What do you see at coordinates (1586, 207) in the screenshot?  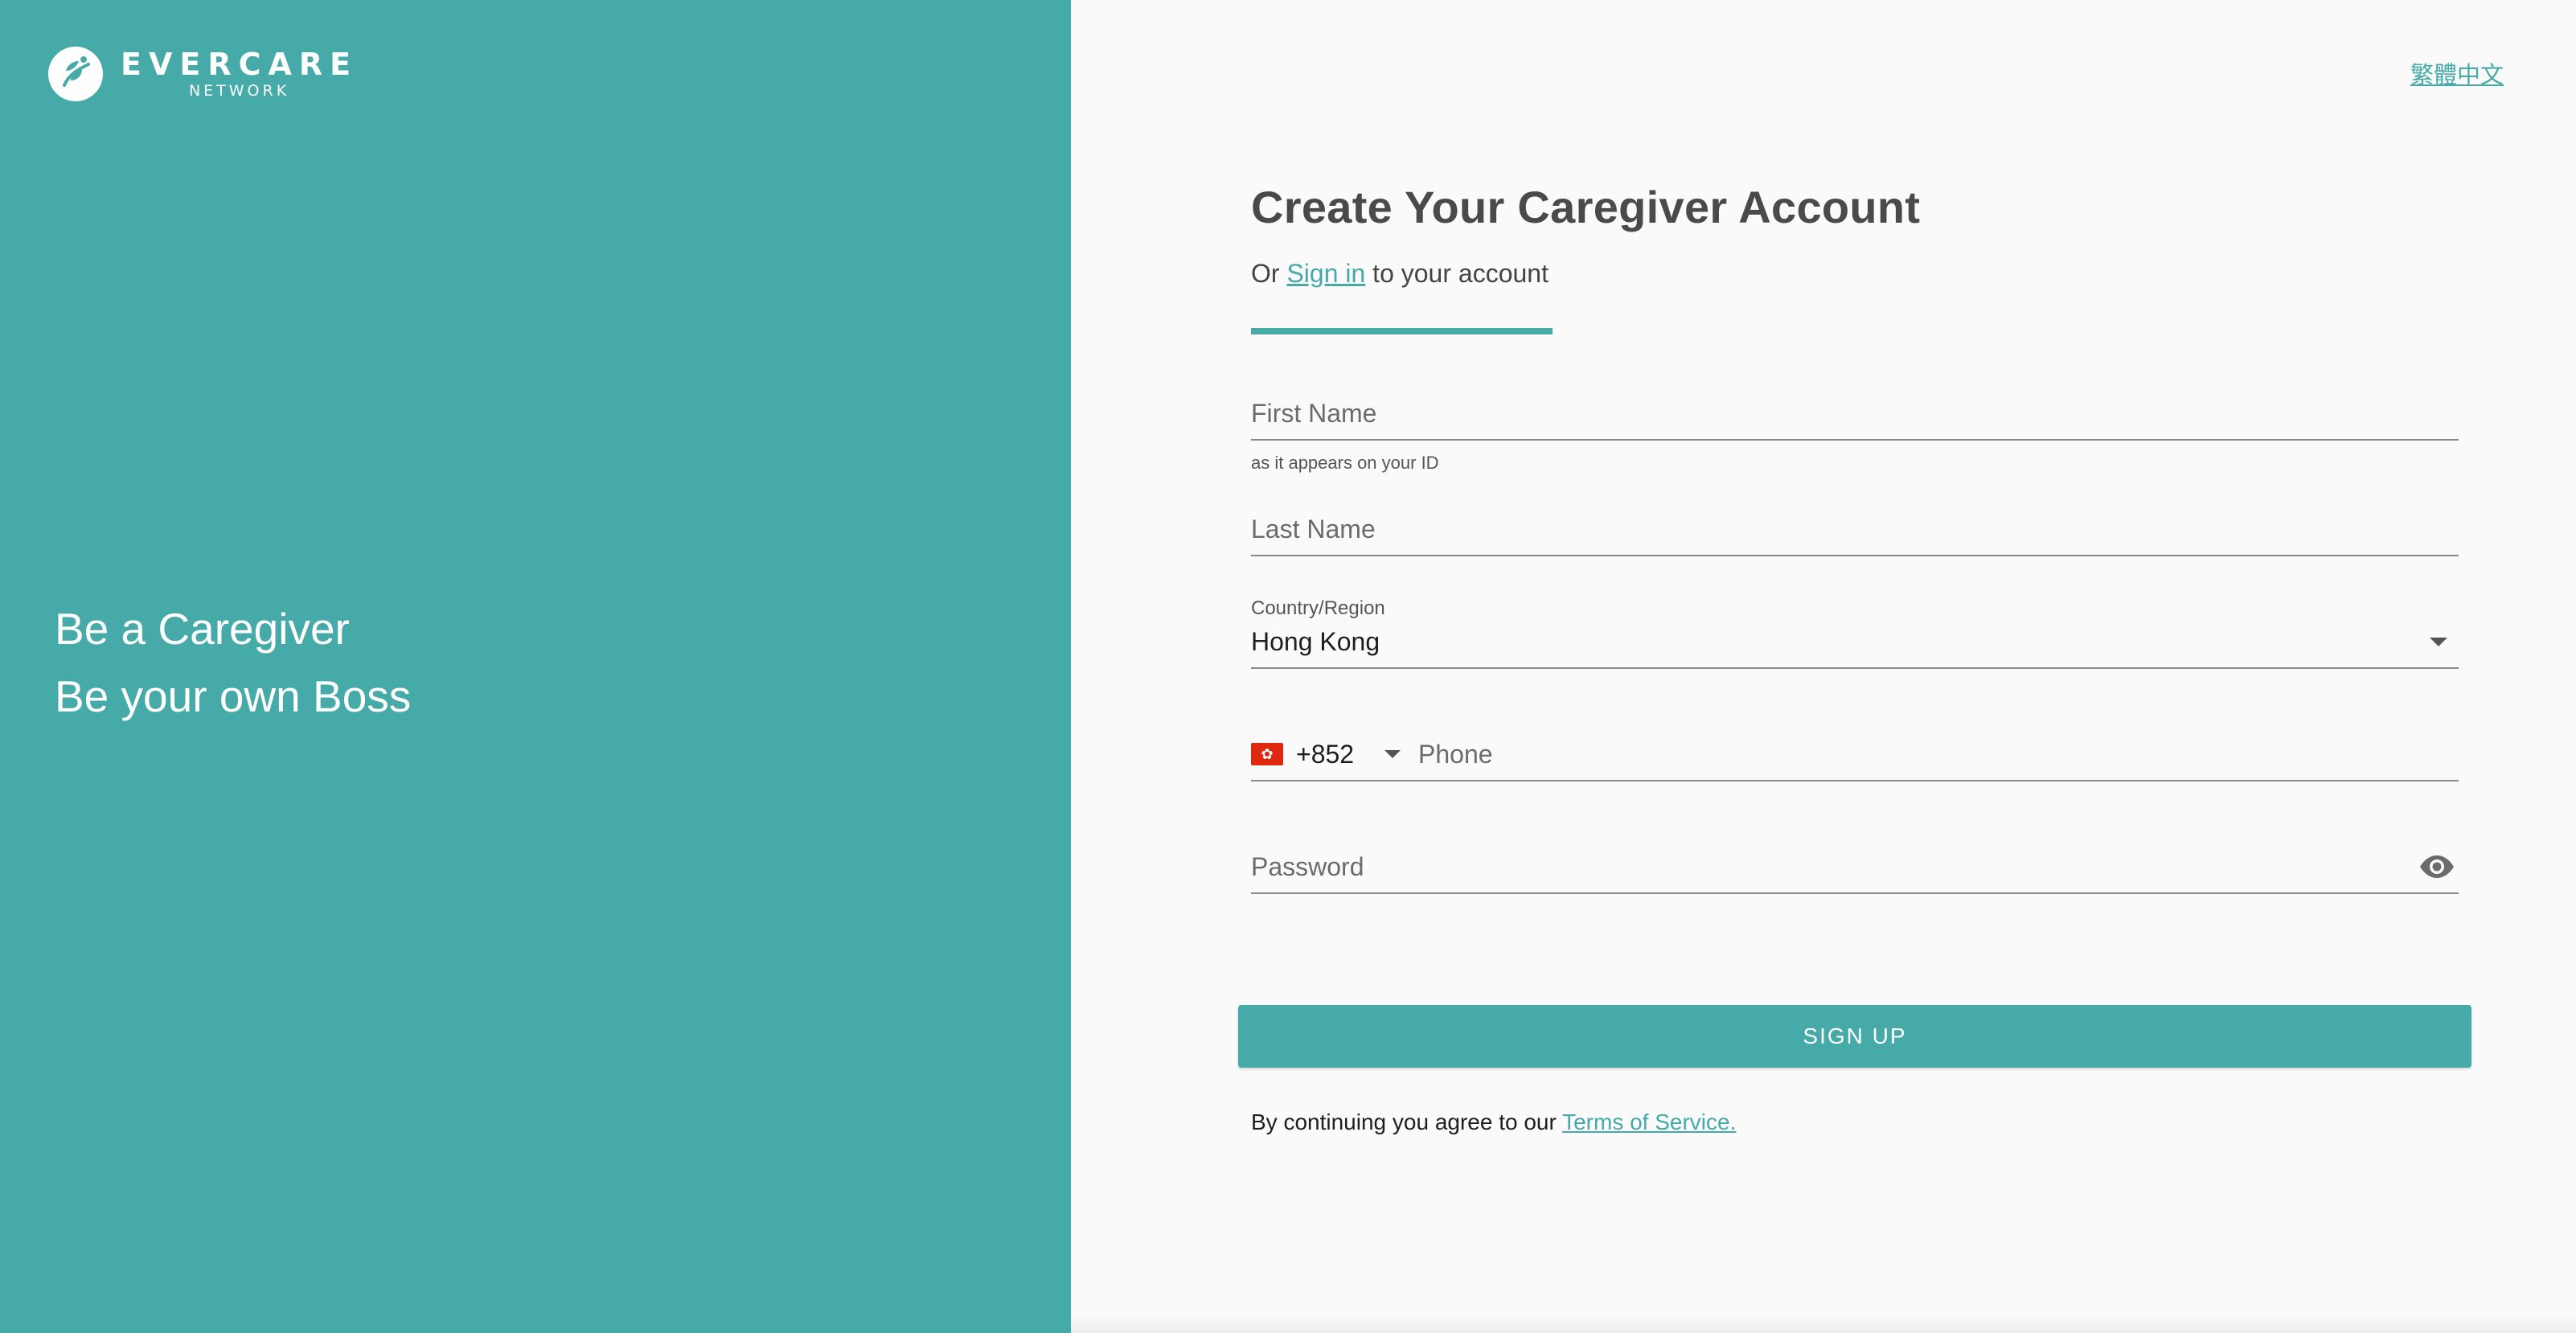 I see `page-title: Create Your Caregiver Account` at bounding box center [1586, 207].